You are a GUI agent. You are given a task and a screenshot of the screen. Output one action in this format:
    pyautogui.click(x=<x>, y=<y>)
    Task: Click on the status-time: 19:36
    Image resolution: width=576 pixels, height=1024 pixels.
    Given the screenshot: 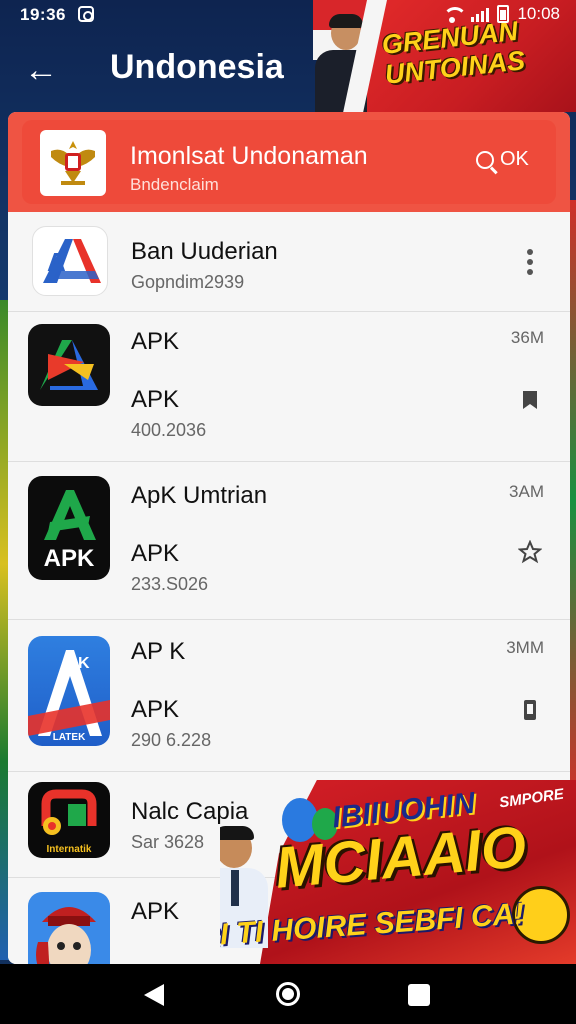 What is the action you would take?
    pyautogui.click(x=43, y=14)
    